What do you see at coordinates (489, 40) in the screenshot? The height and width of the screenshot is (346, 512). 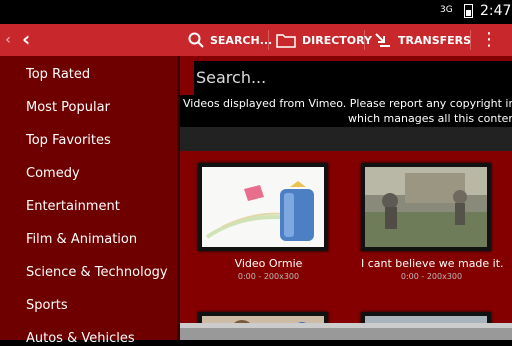 I see `overflow-menu-icon: ⋮` at bounding box center [489, 40].